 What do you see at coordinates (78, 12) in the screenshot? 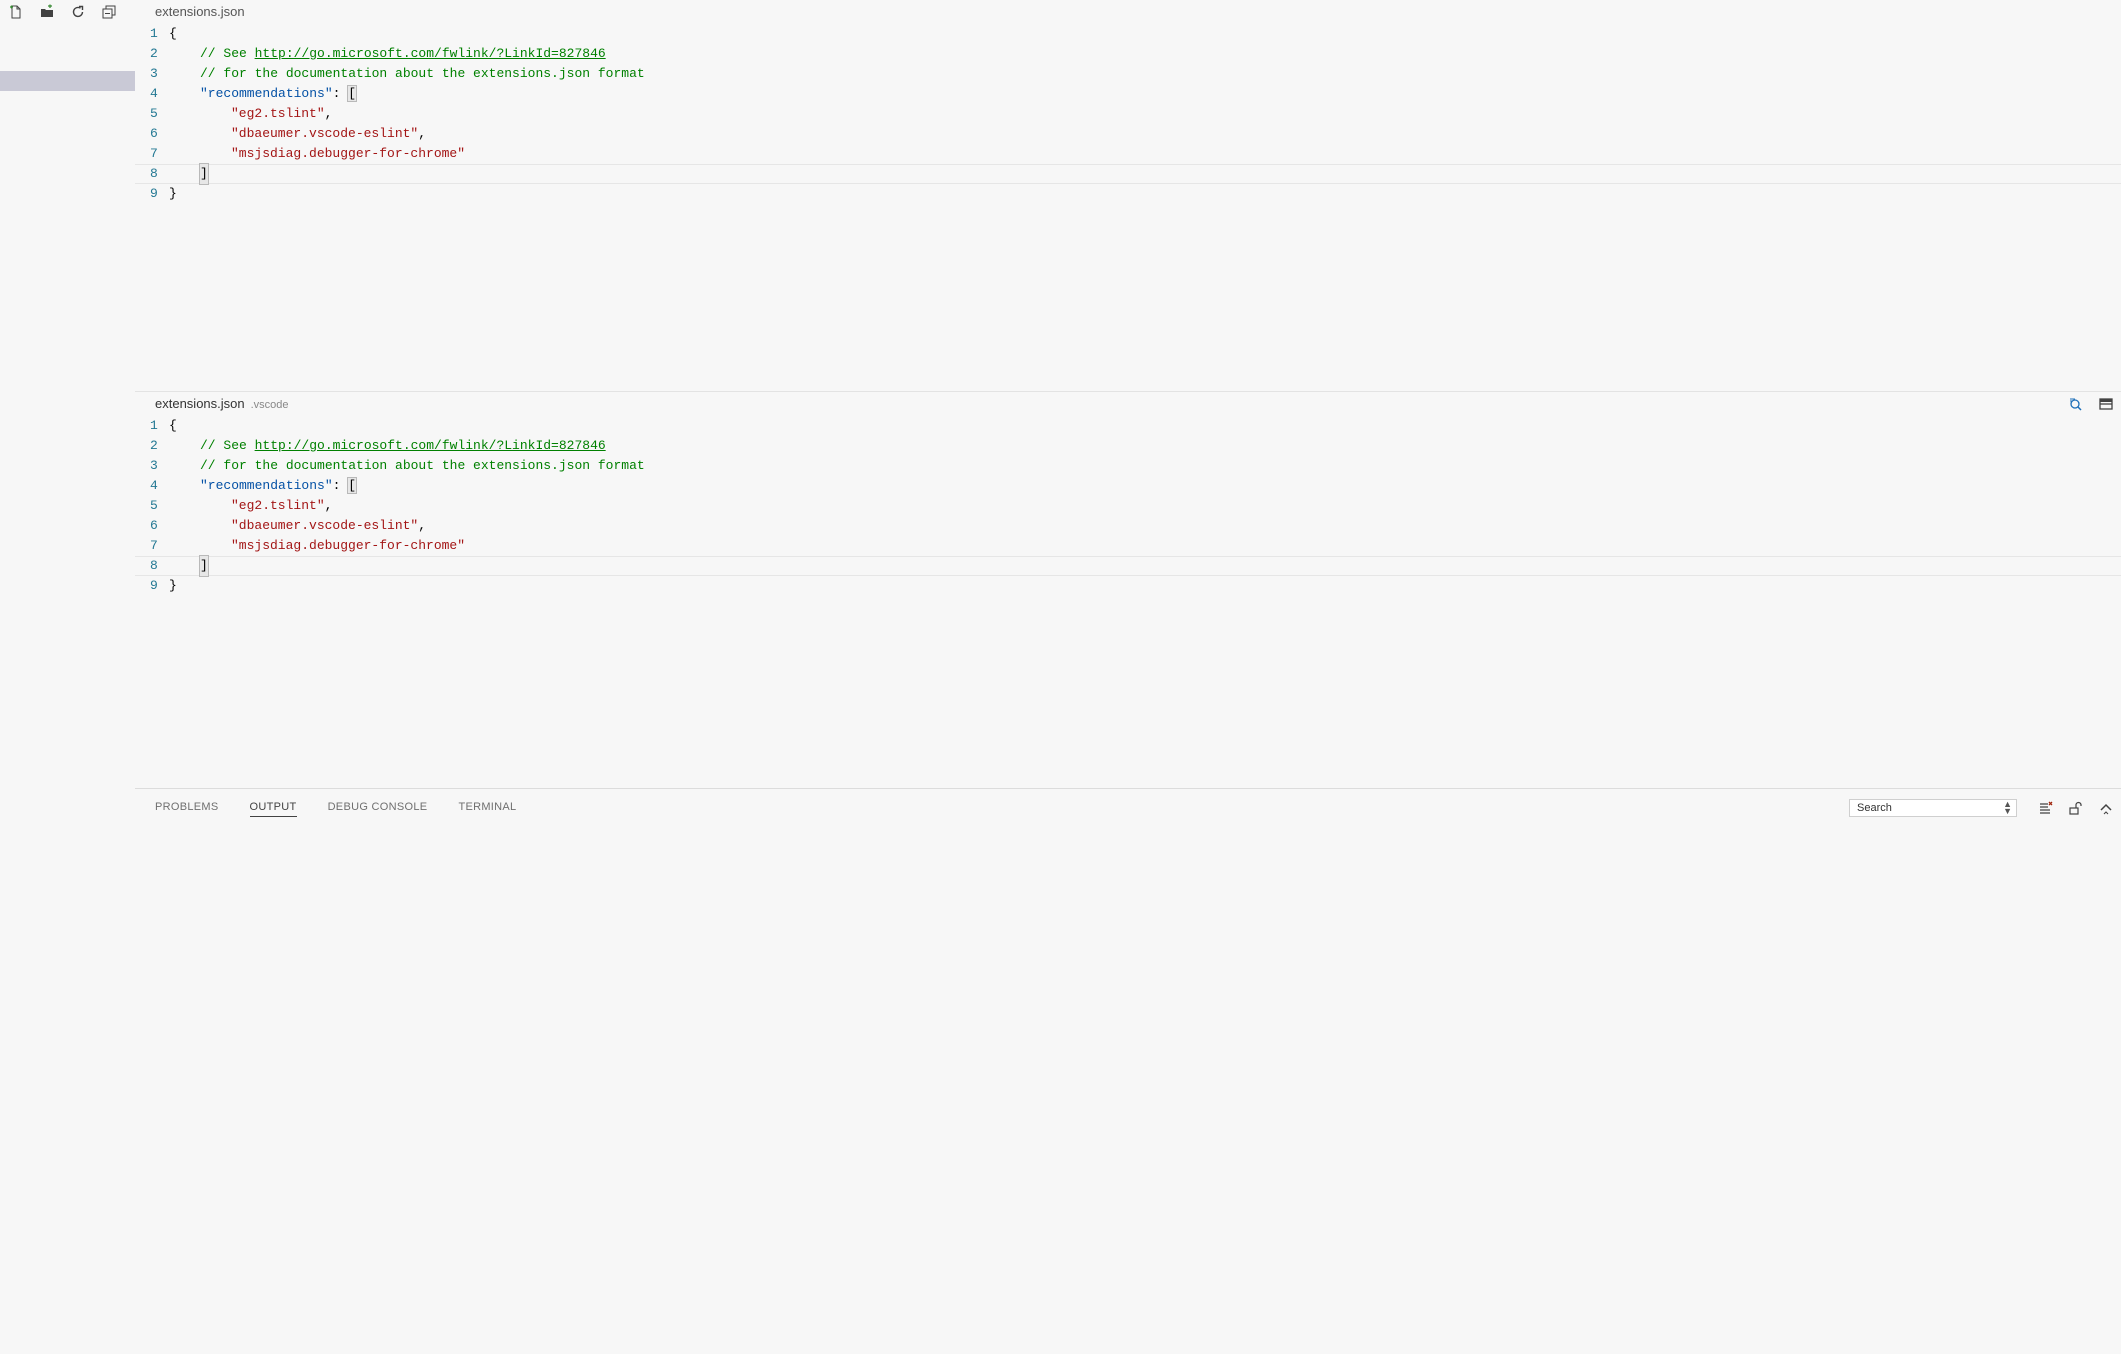
I see `refresh-icon` at bounding box center [78, 12].